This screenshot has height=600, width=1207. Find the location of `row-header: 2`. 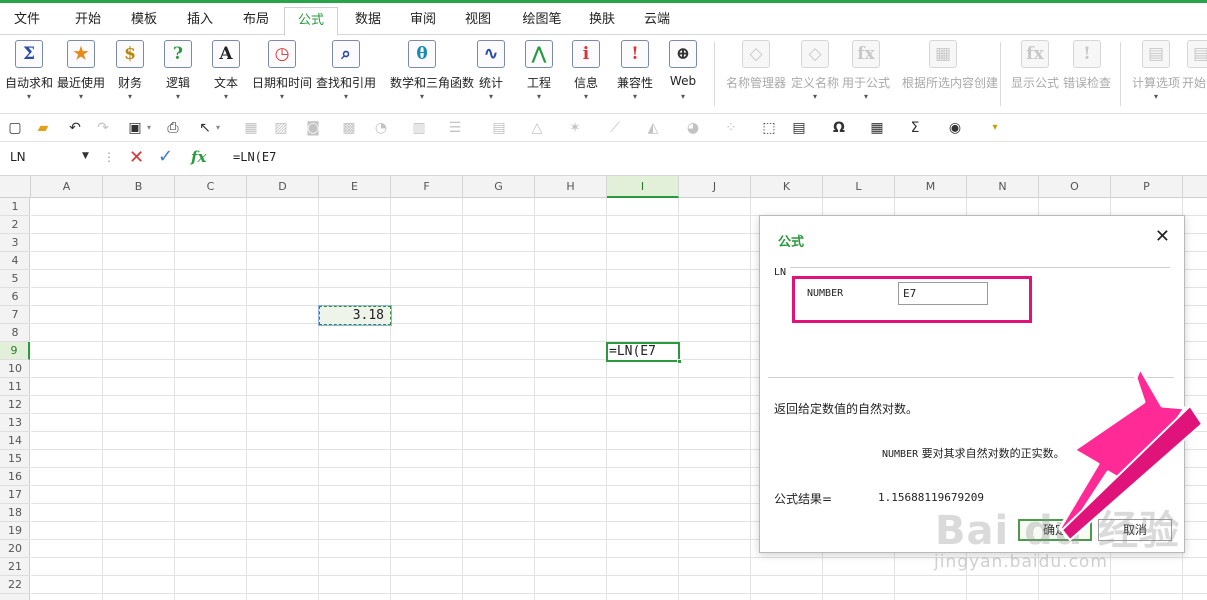

row-header: 2 is located at coordinates (15, 225).